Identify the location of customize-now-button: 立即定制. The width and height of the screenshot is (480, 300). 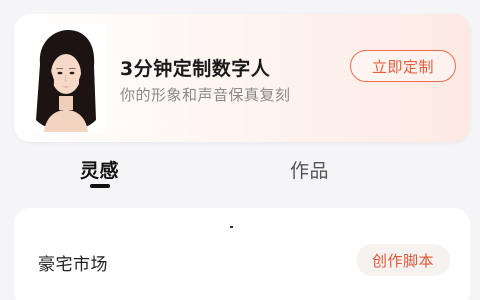
(403, 66).